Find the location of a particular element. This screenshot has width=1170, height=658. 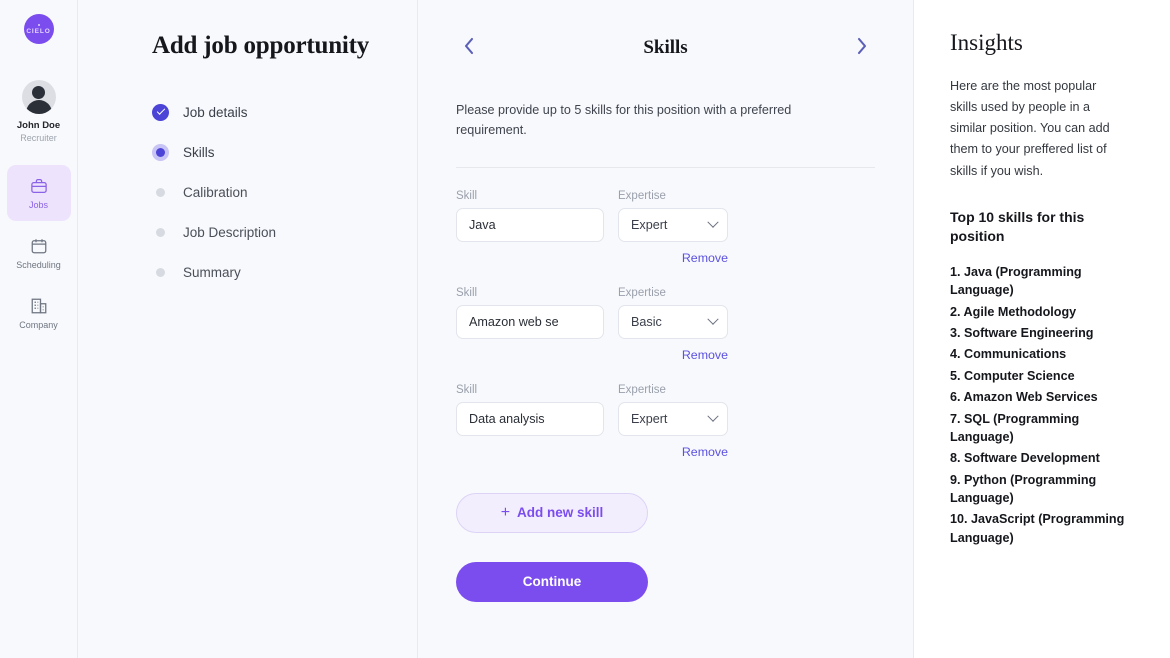

continue-button: Continue is located at coordinates (552, 581).